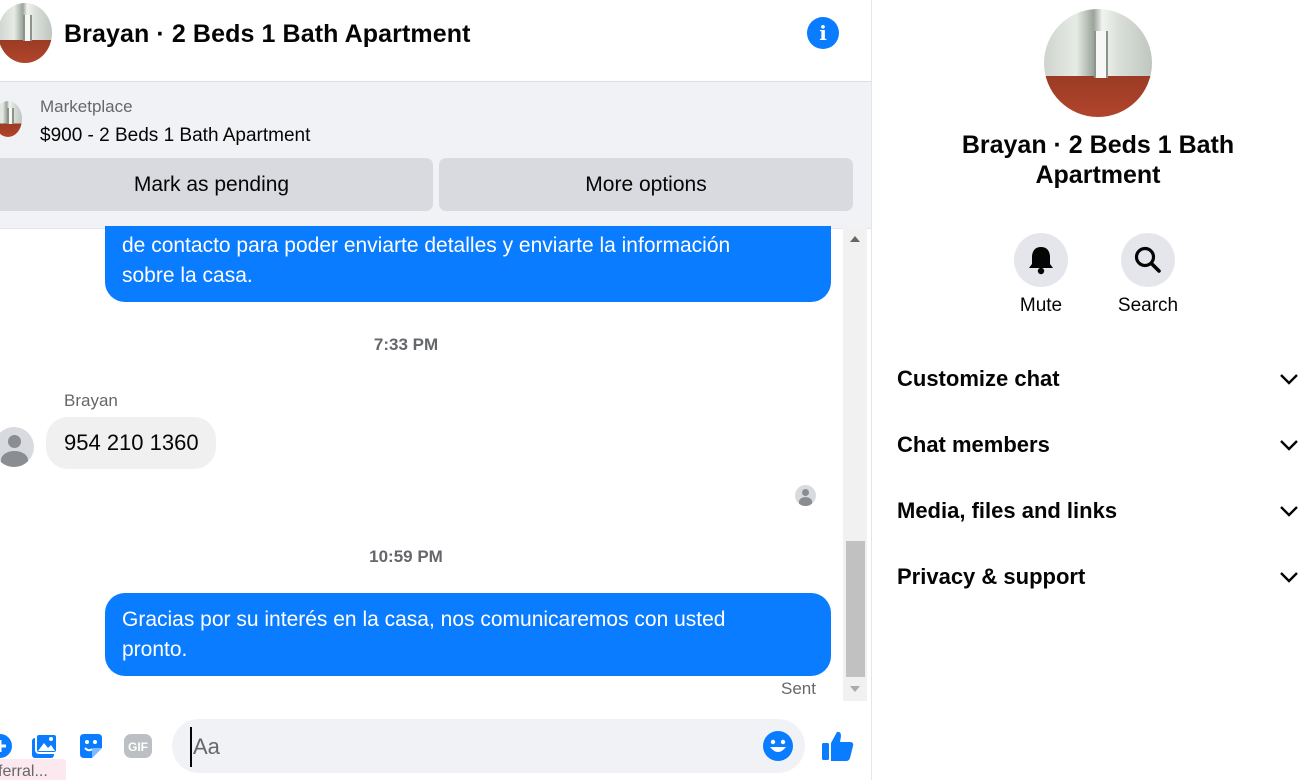  I want to click on media-files-links-section: Media, files and links, so click(1092, 511).